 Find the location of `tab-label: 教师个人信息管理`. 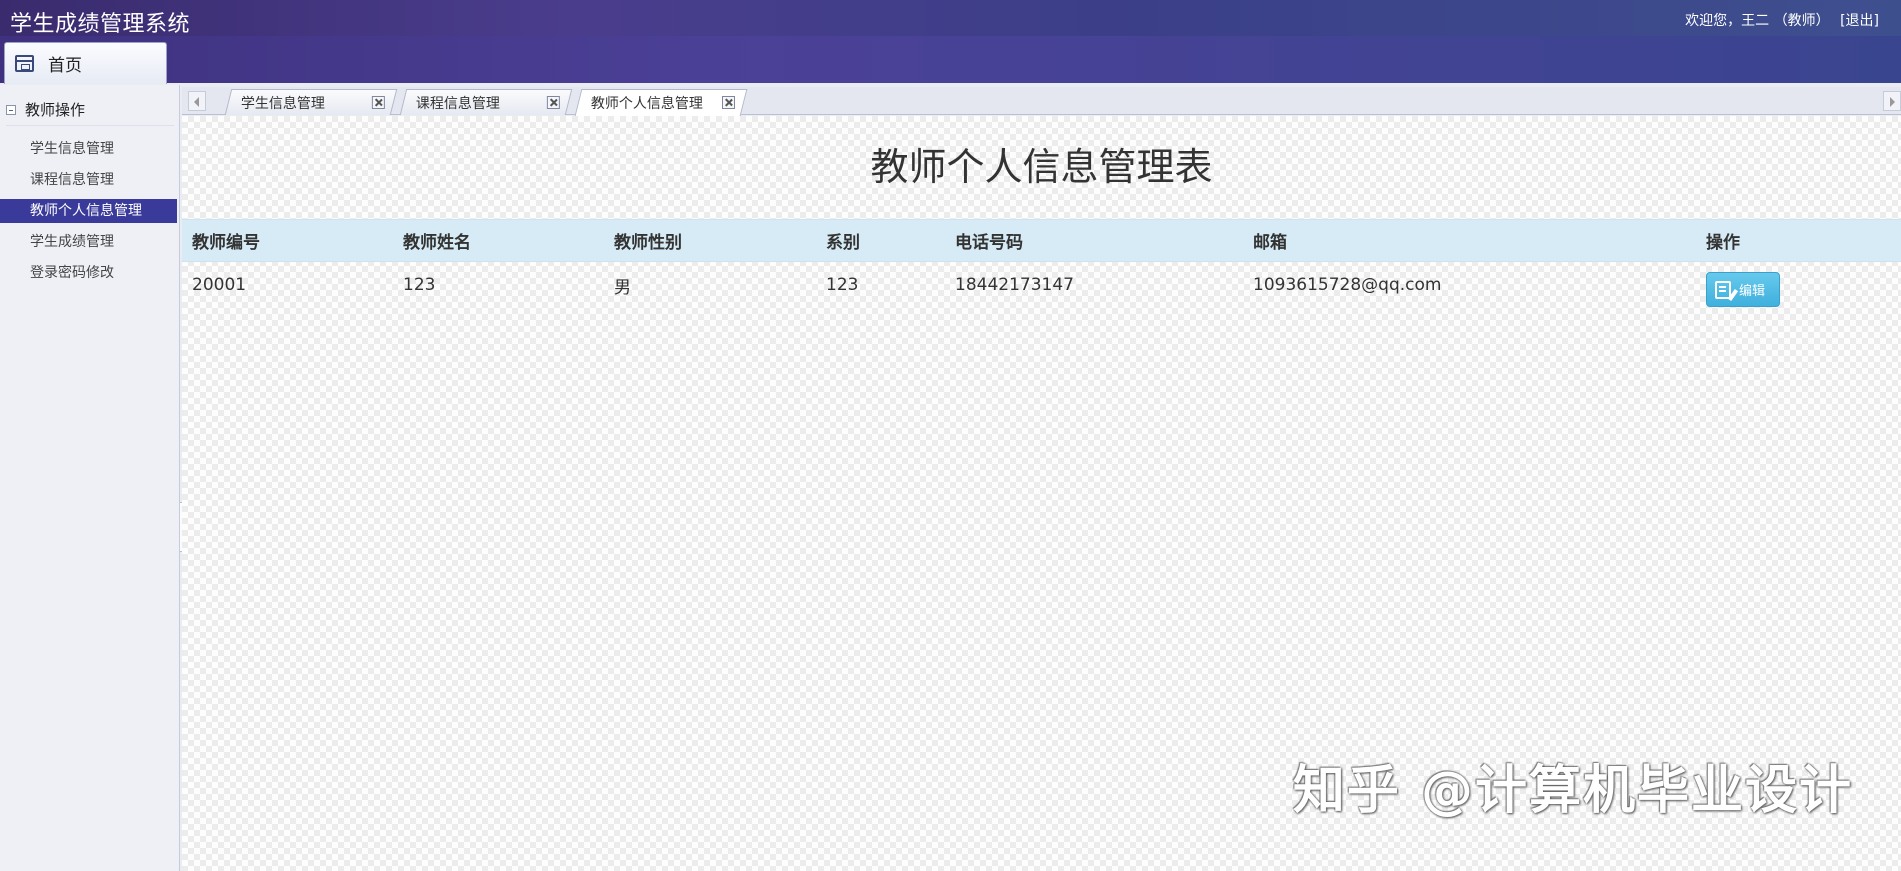

tab-label: 教师个人信息管理 is located at coordinates (646, 104).